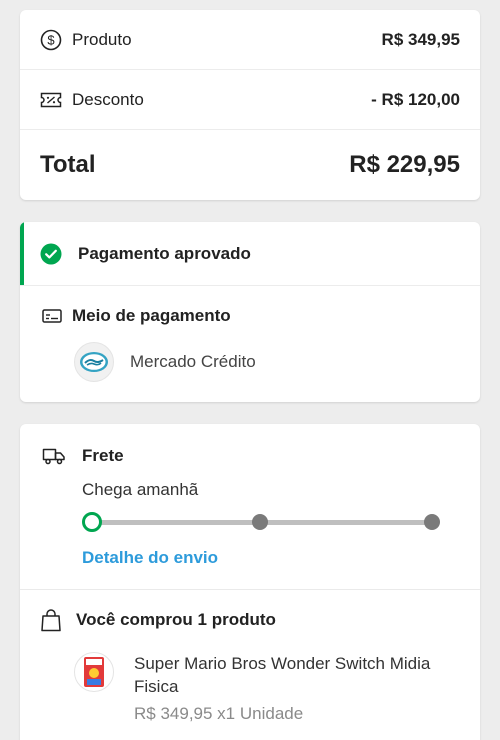  I want to click on product-thumbnail, so click(94, 672).